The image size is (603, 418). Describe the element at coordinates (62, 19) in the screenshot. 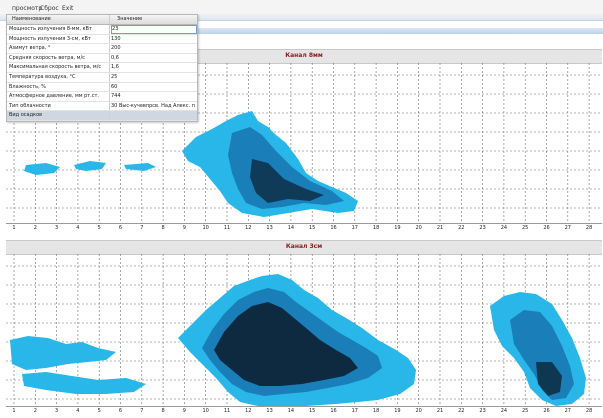

I see `header-name: Наименование` at that location.